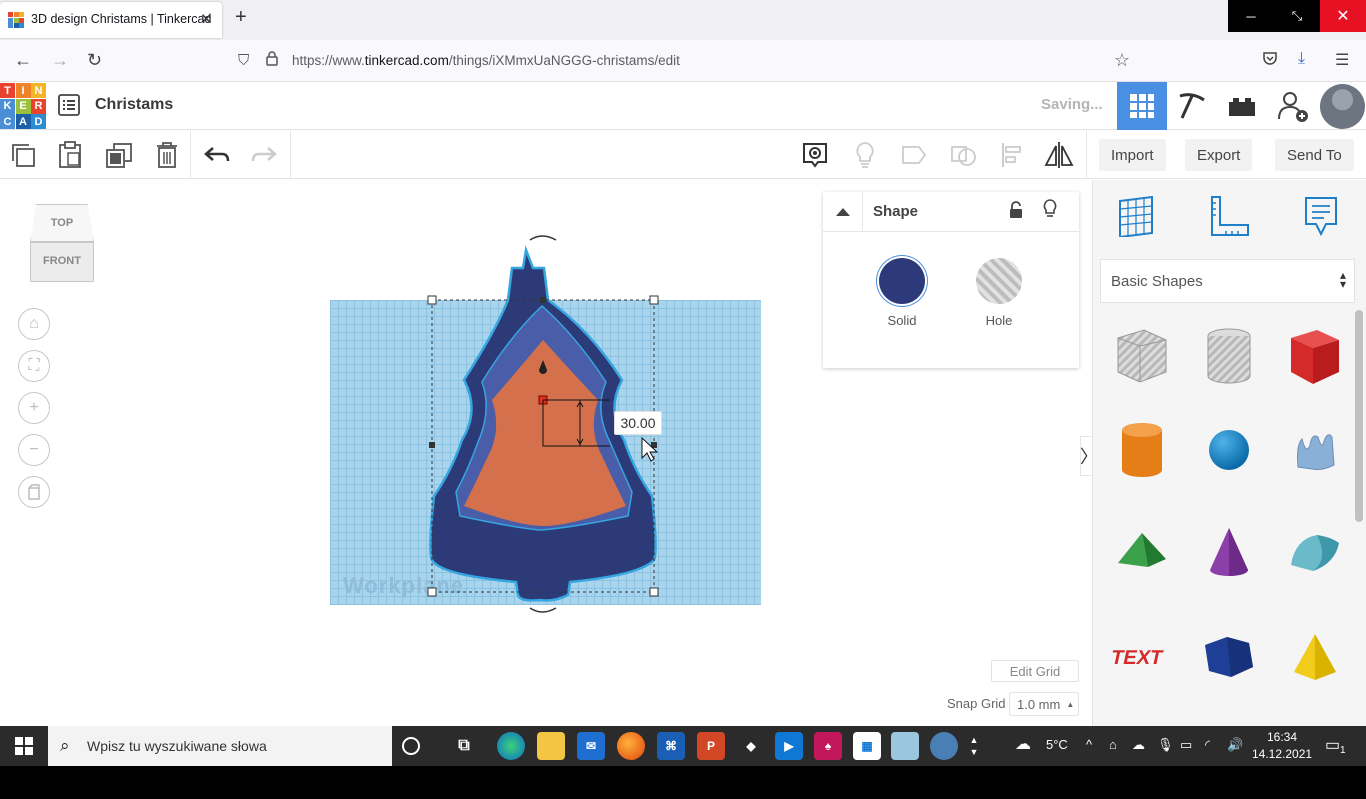 Image resolution: width=1366 pixels, height=799 pixels. I want to click on bookmark-star-icon: ☆, so click(1122, 60).